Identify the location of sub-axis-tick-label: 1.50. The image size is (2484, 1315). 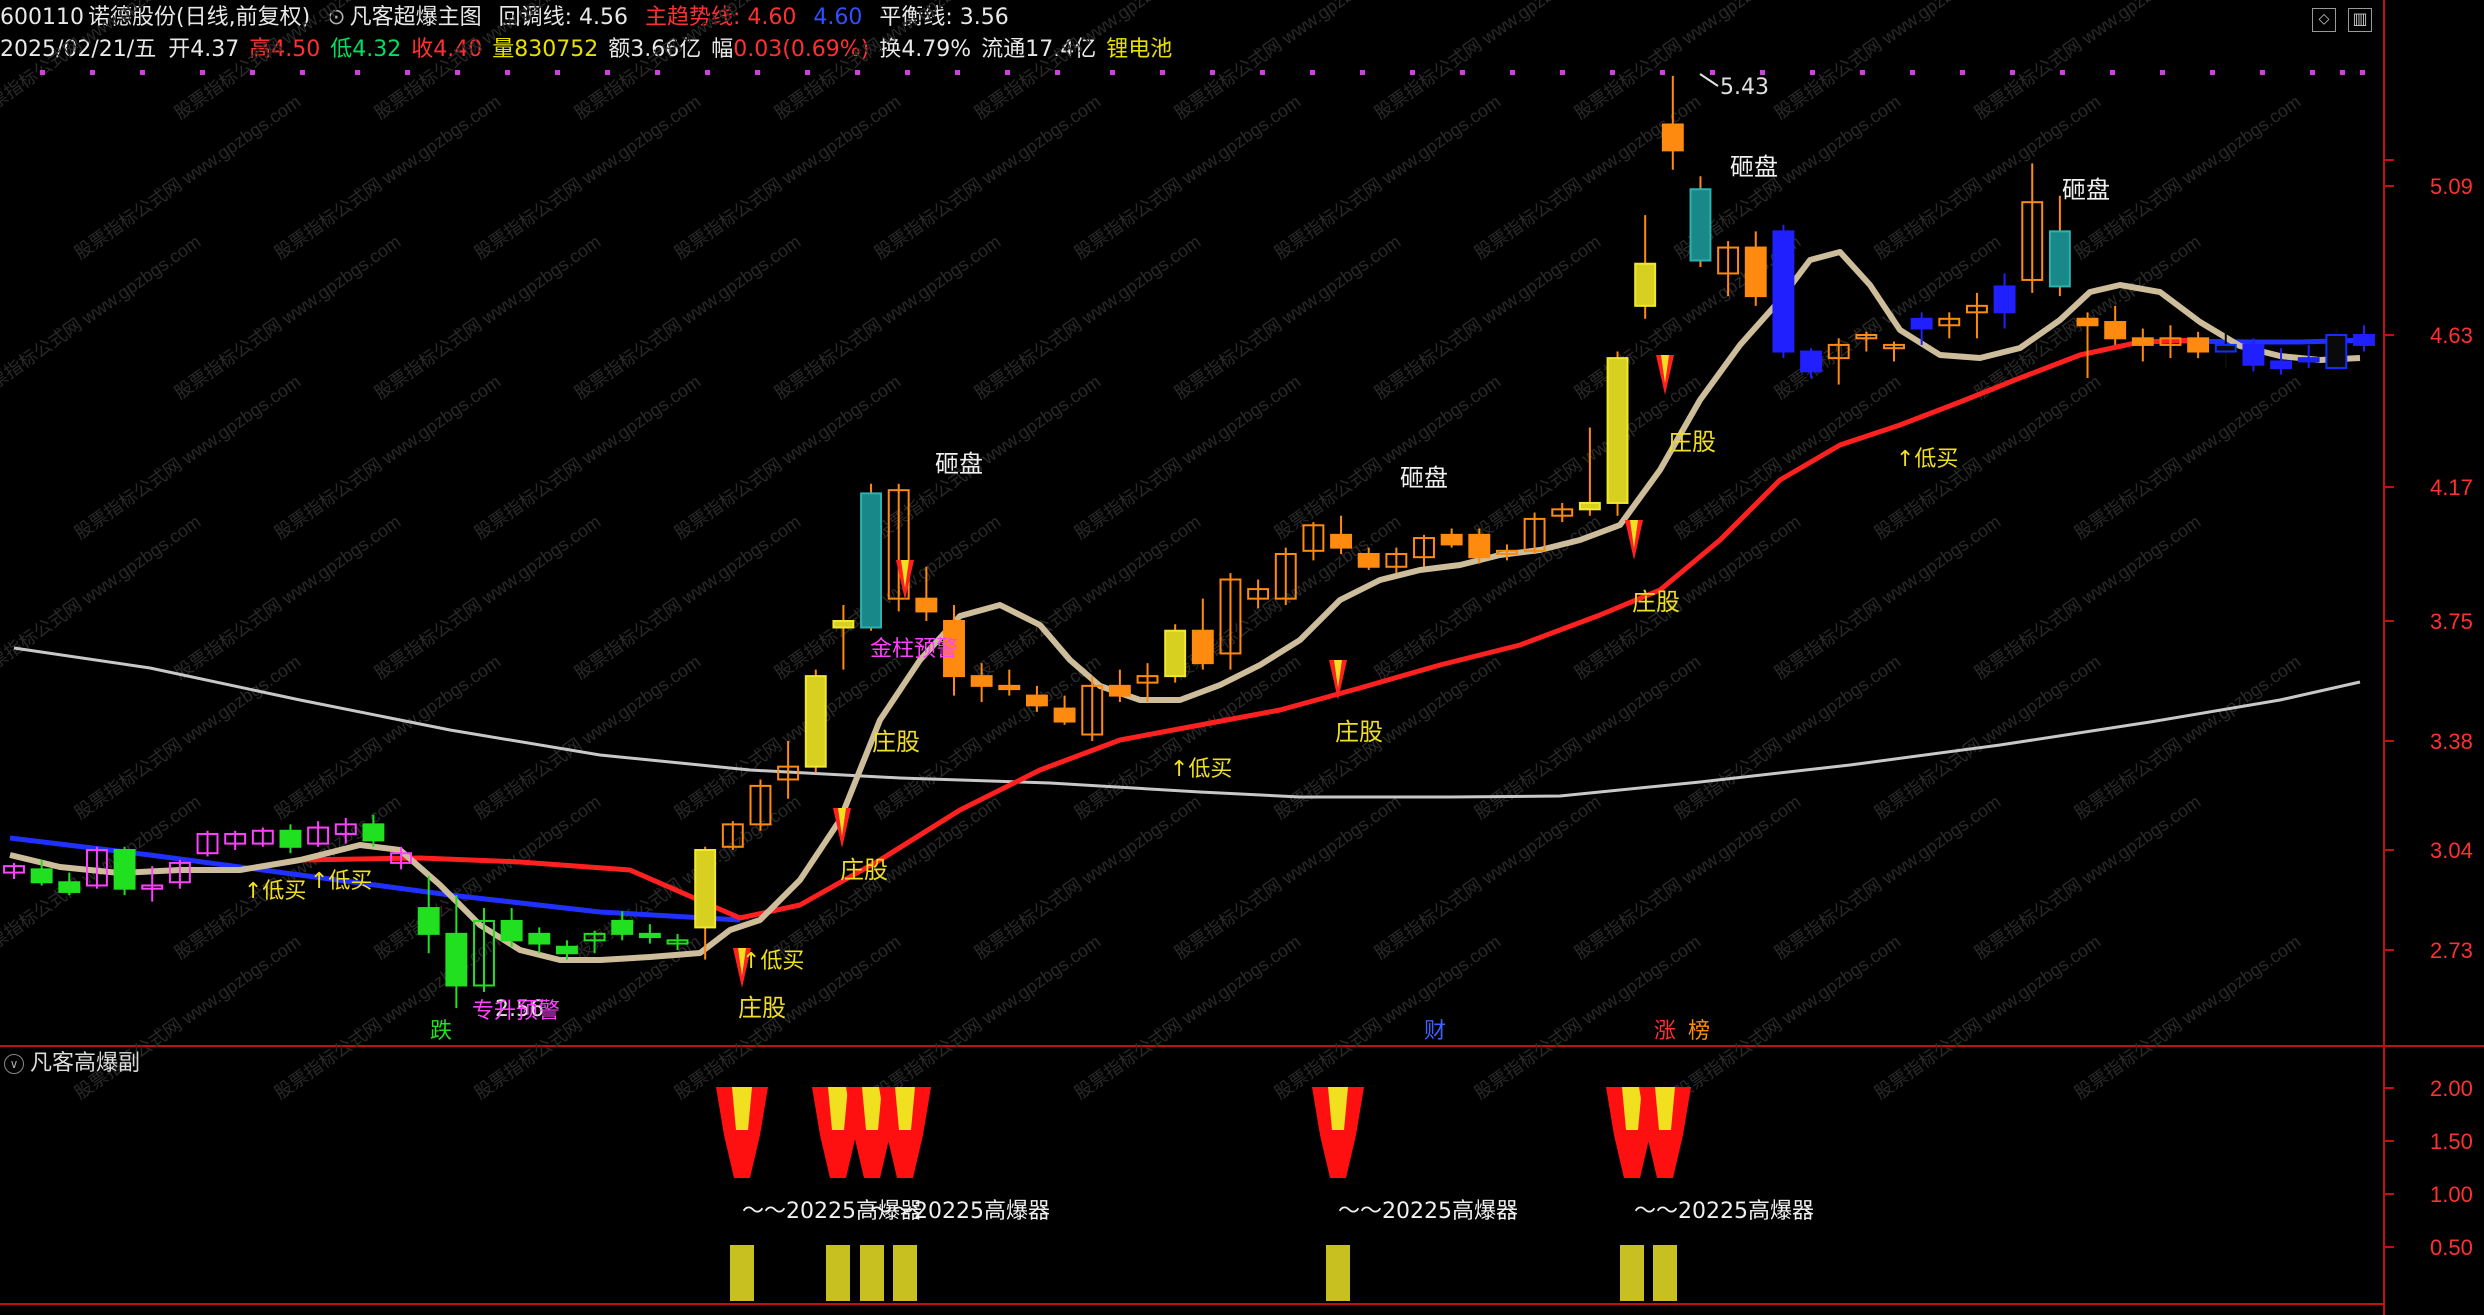
(2451, 1141).